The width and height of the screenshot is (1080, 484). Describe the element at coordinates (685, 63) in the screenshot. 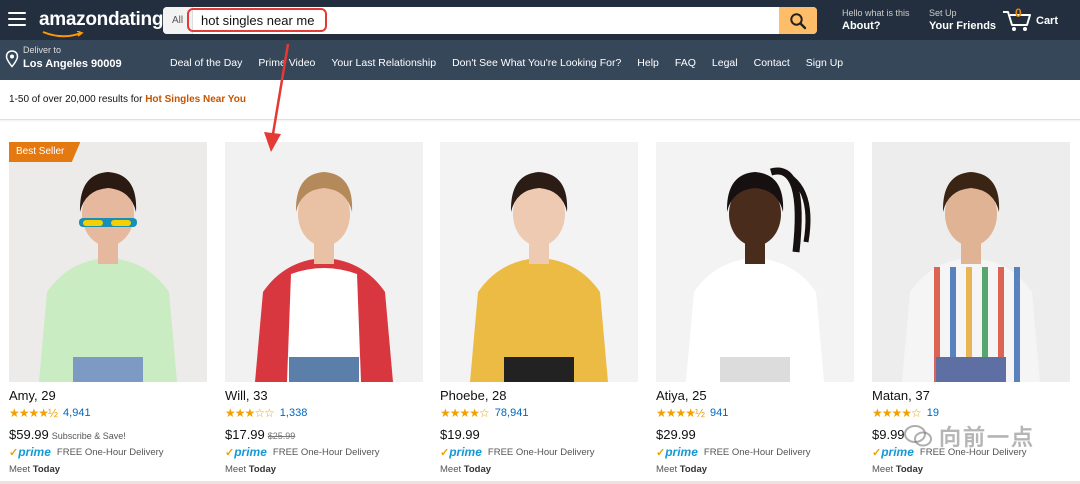

I see `nav-faq: FAQ` at that location.